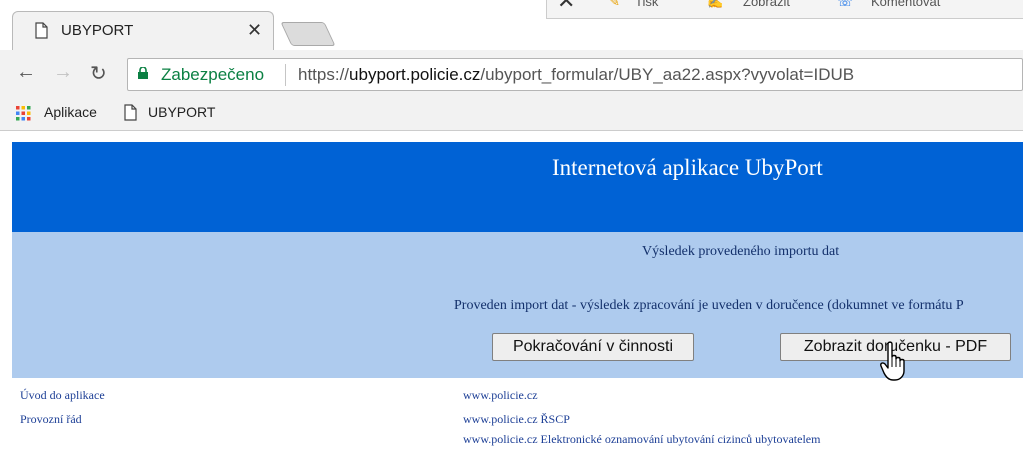 The height and width of the screenshot is (454, 1023). What do you see at coordinates (784, 9) in the screenshot?
I see `pdf-toolbar-fragment: ✕ ✎ Tisk ✍ Zobrazit ☏ Komentovat` at bounding box center [784, 9].